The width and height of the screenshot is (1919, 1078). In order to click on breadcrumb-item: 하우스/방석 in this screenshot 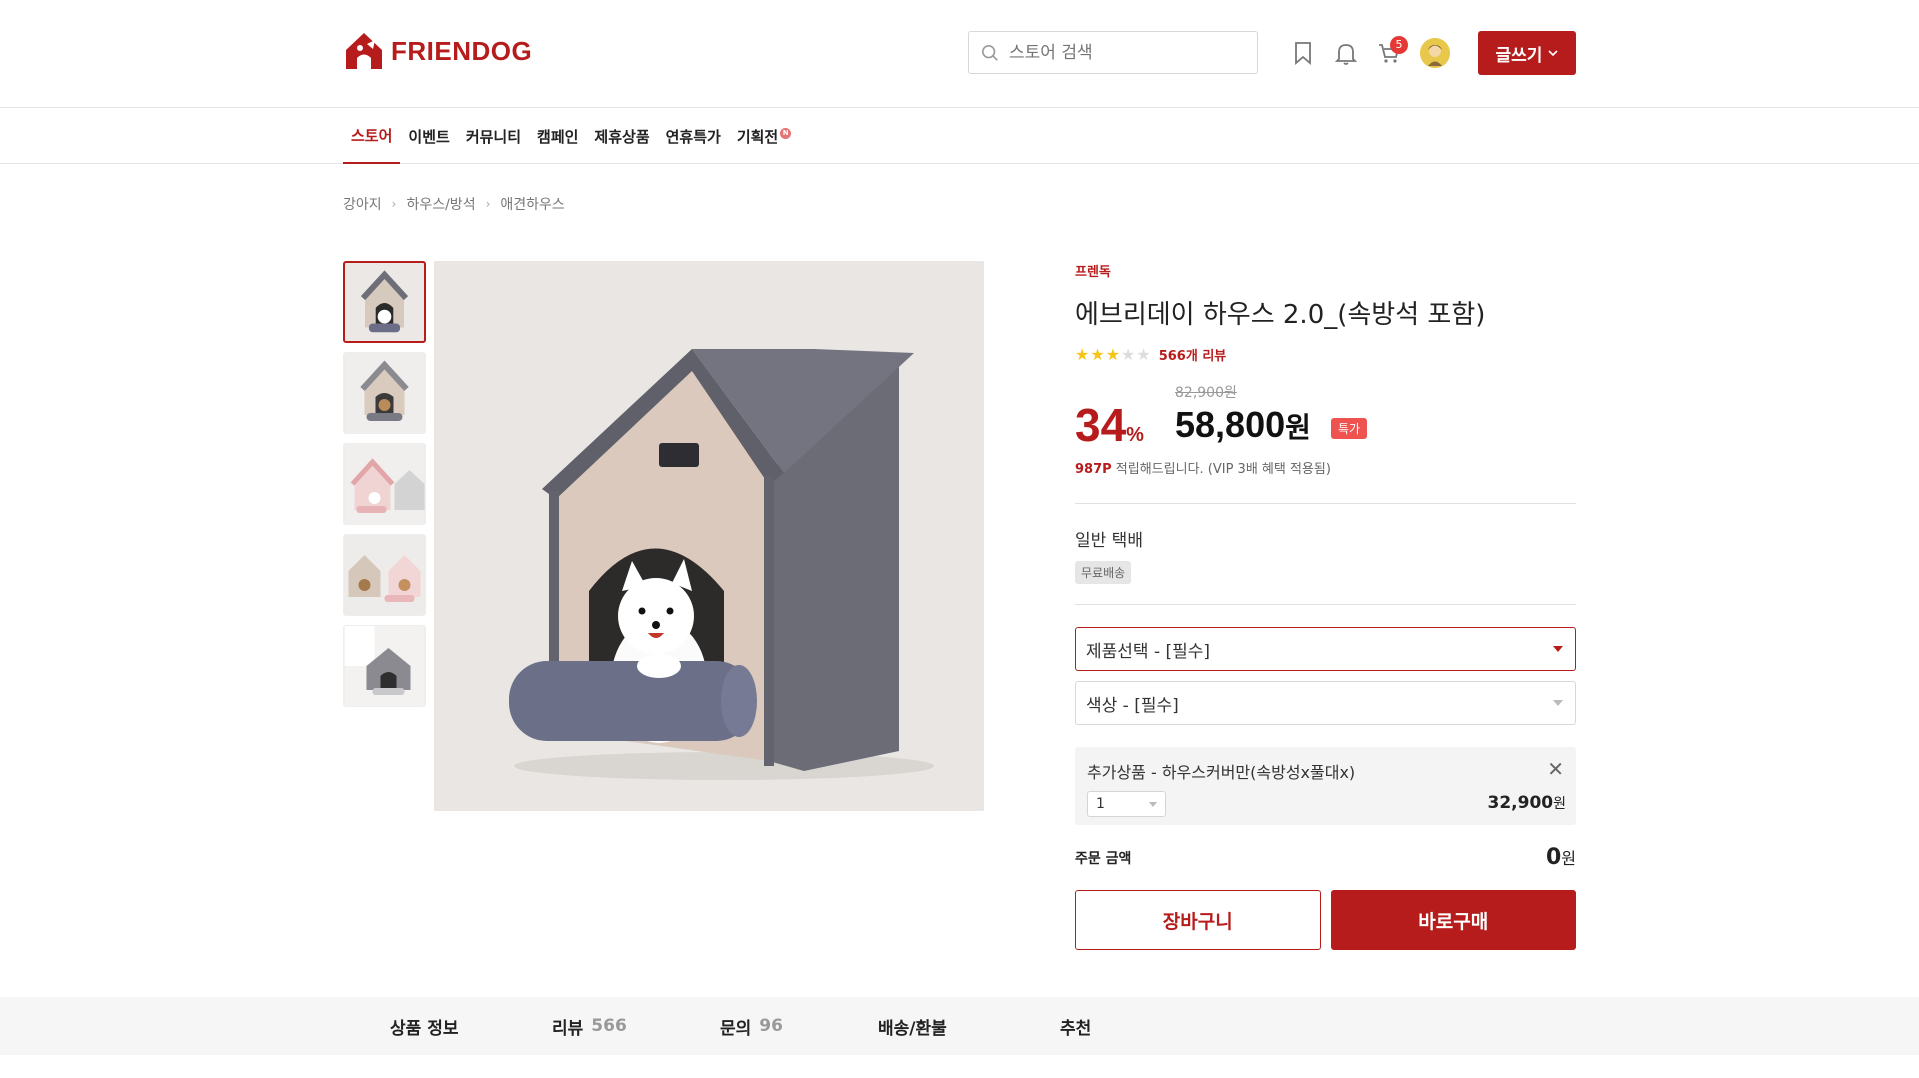, I will do `click(440, 204)`.